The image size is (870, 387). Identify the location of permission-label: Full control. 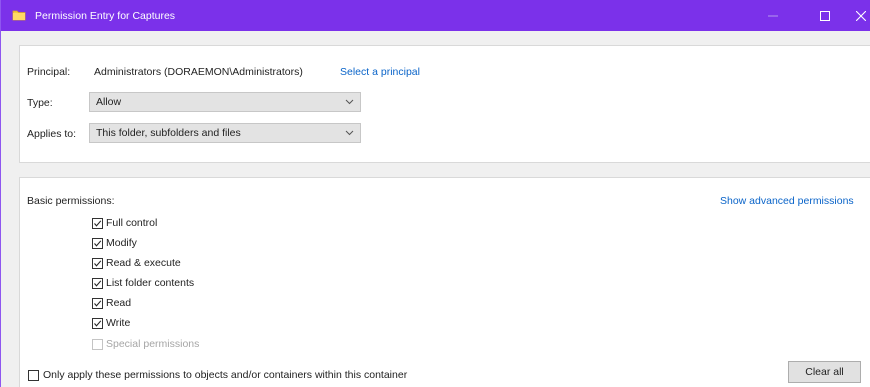
(132, 222).